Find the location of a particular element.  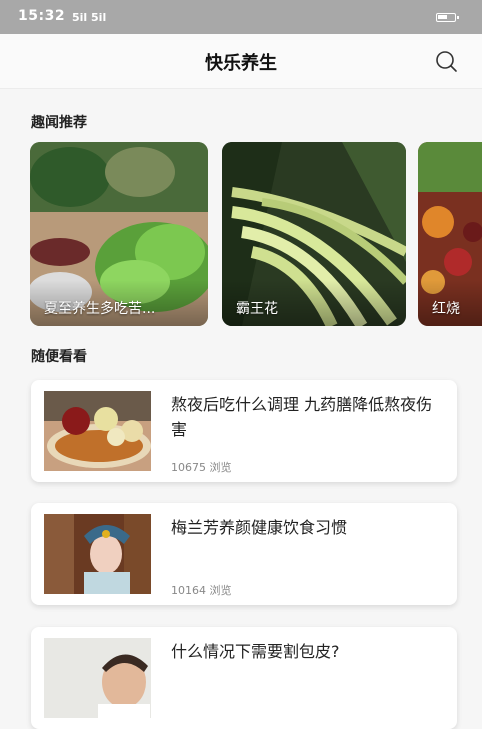

section-title-browse: 随便看看 is located at coordinates (59, 357).